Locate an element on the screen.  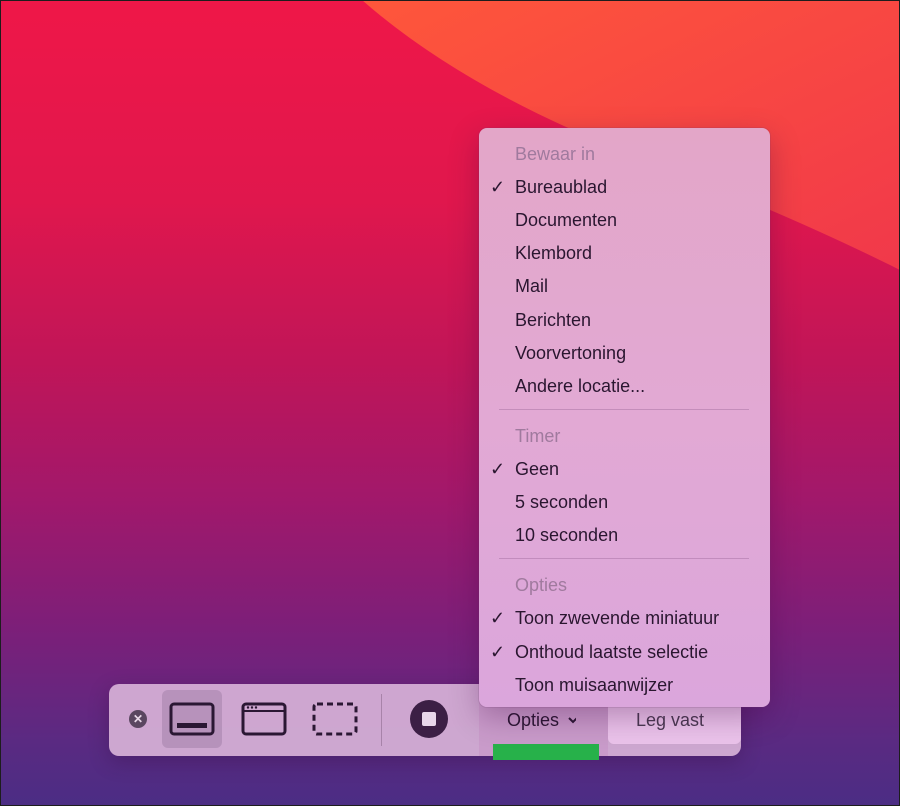
menu-item-clipboard: Klembord is located at coordinates (553, 253).